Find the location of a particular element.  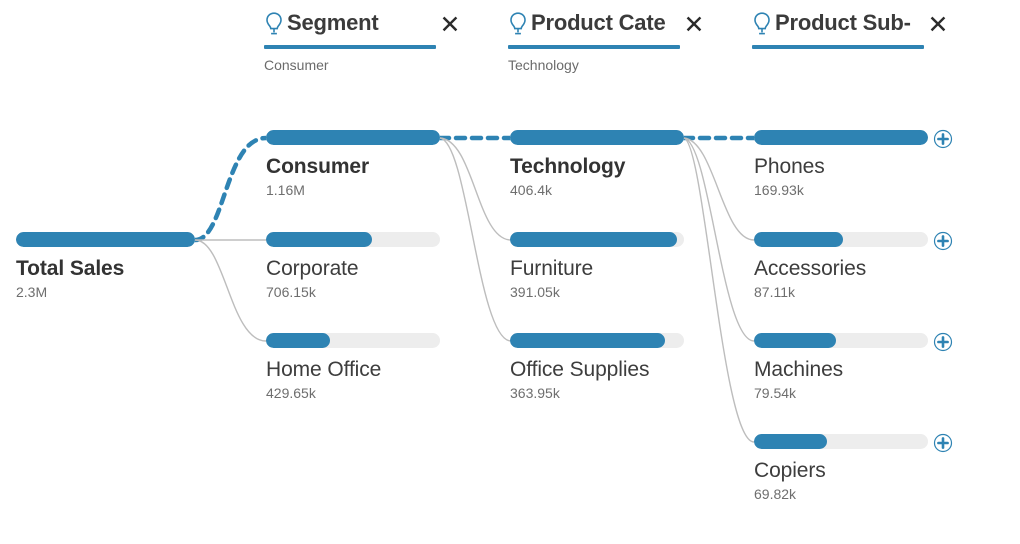

node-value: 391.05k is located at coordinates (535, 292).